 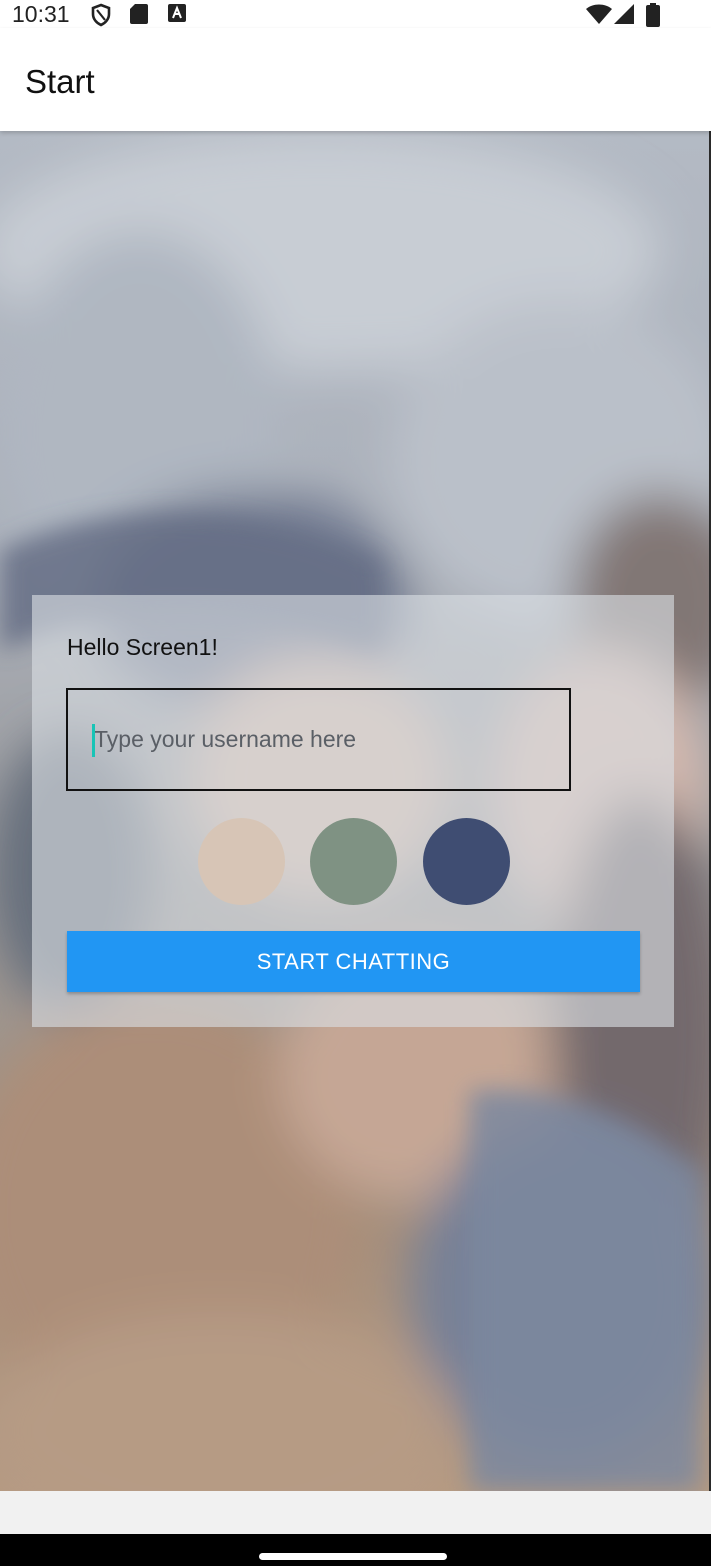 I want to click on status-time: 10:31, so click(x=41, y=14).